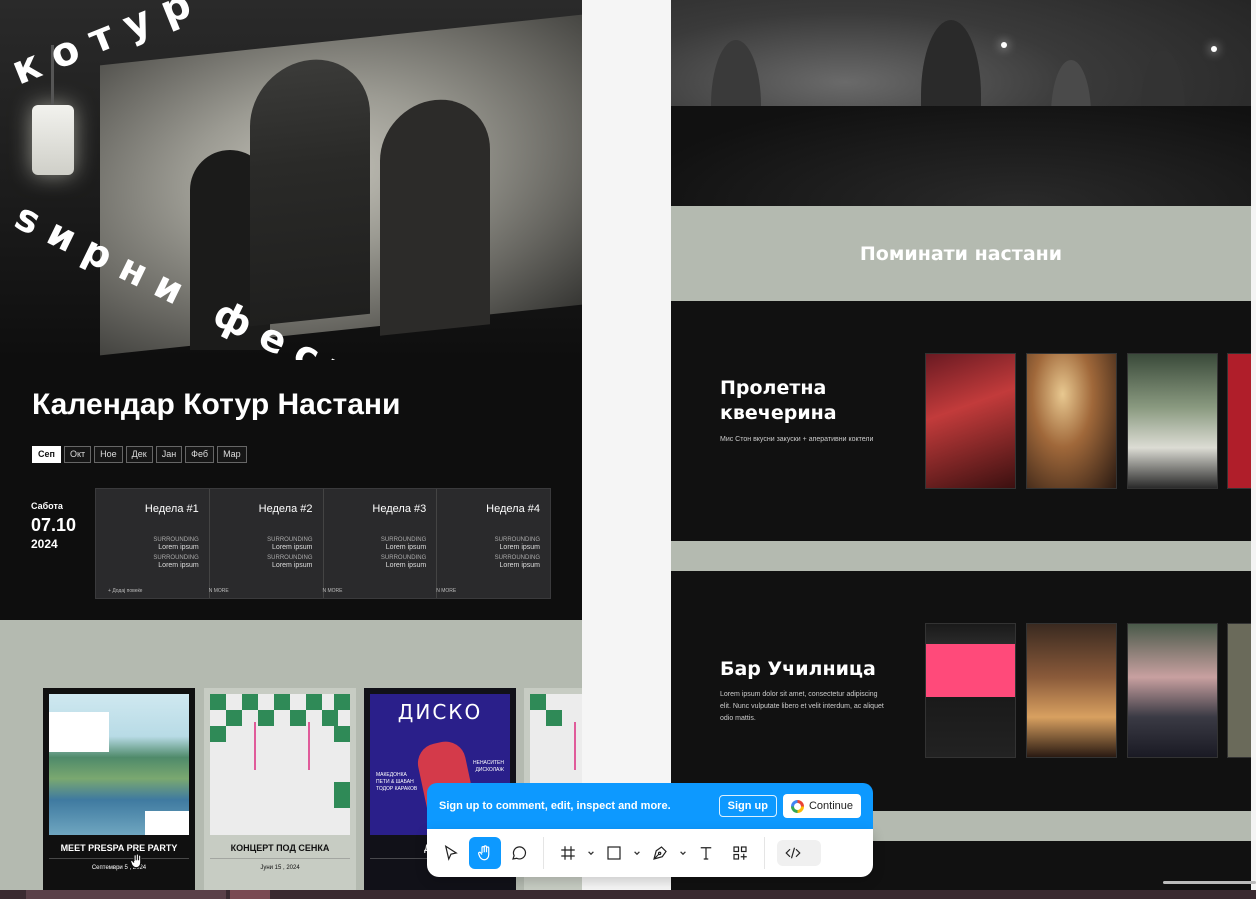  Describe the element at coordinates (44, 544) in the screenshot. I see `year-label: 2024` at that location.